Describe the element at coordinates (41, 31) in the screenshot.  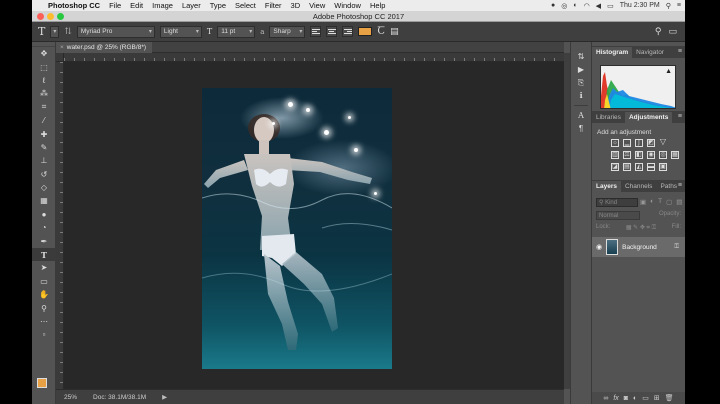
I see `type-tool-preset-icon: T` at that location.